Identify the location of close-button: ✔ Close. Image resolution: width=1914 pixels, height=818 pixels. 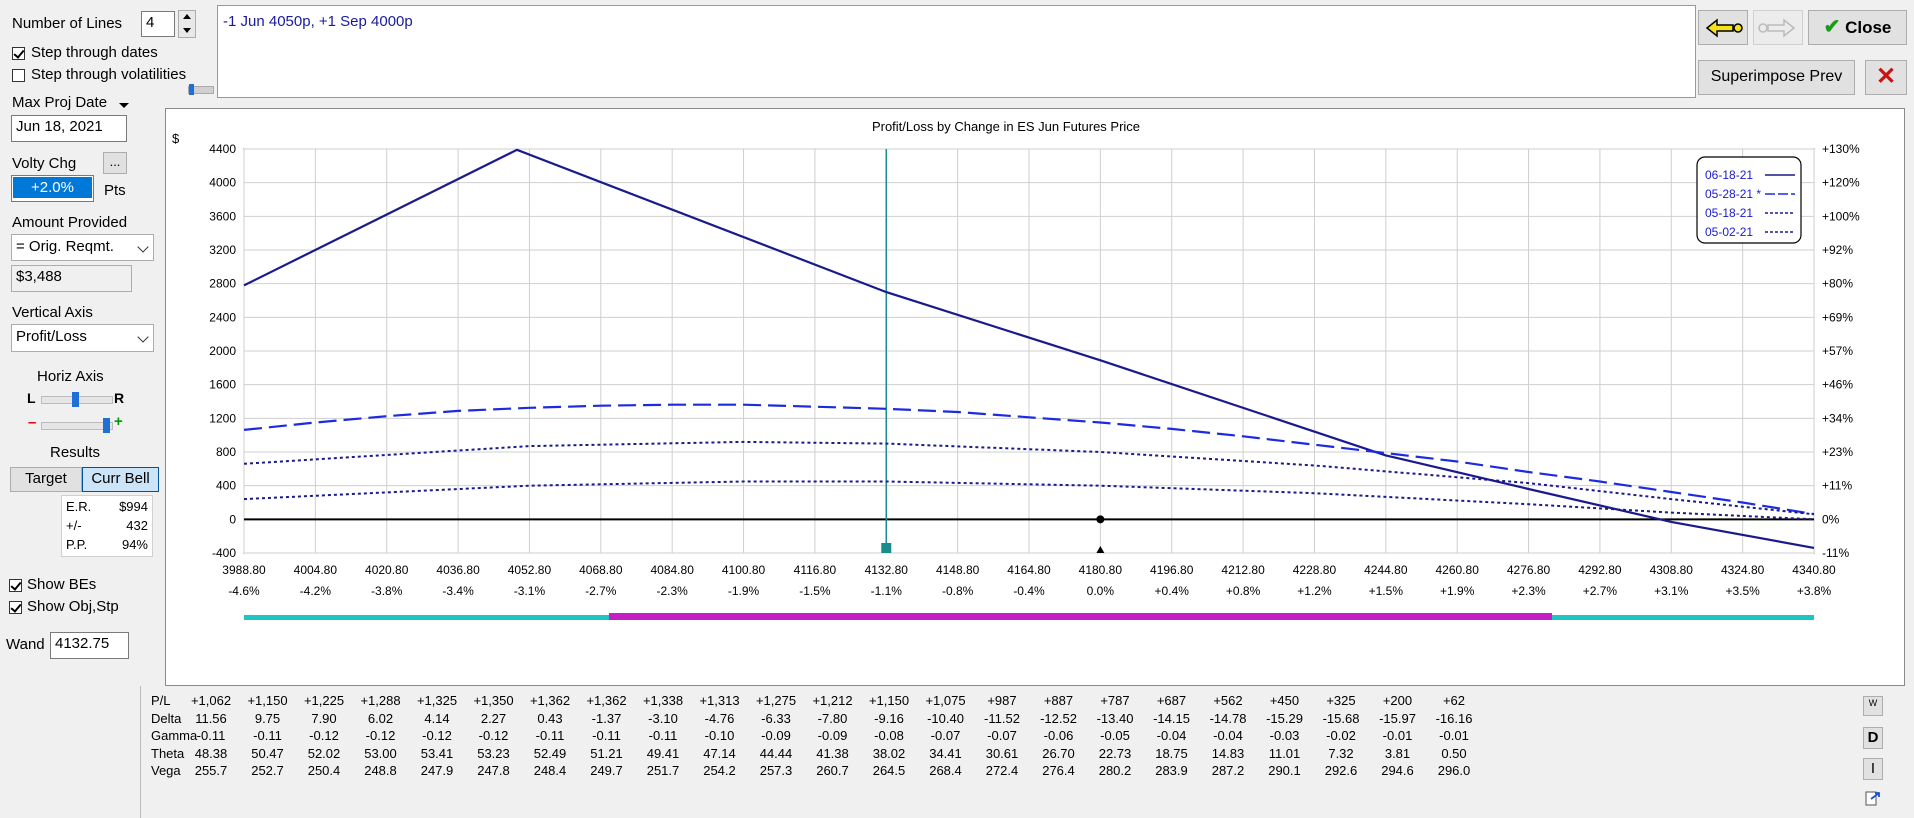
(1857, 27).